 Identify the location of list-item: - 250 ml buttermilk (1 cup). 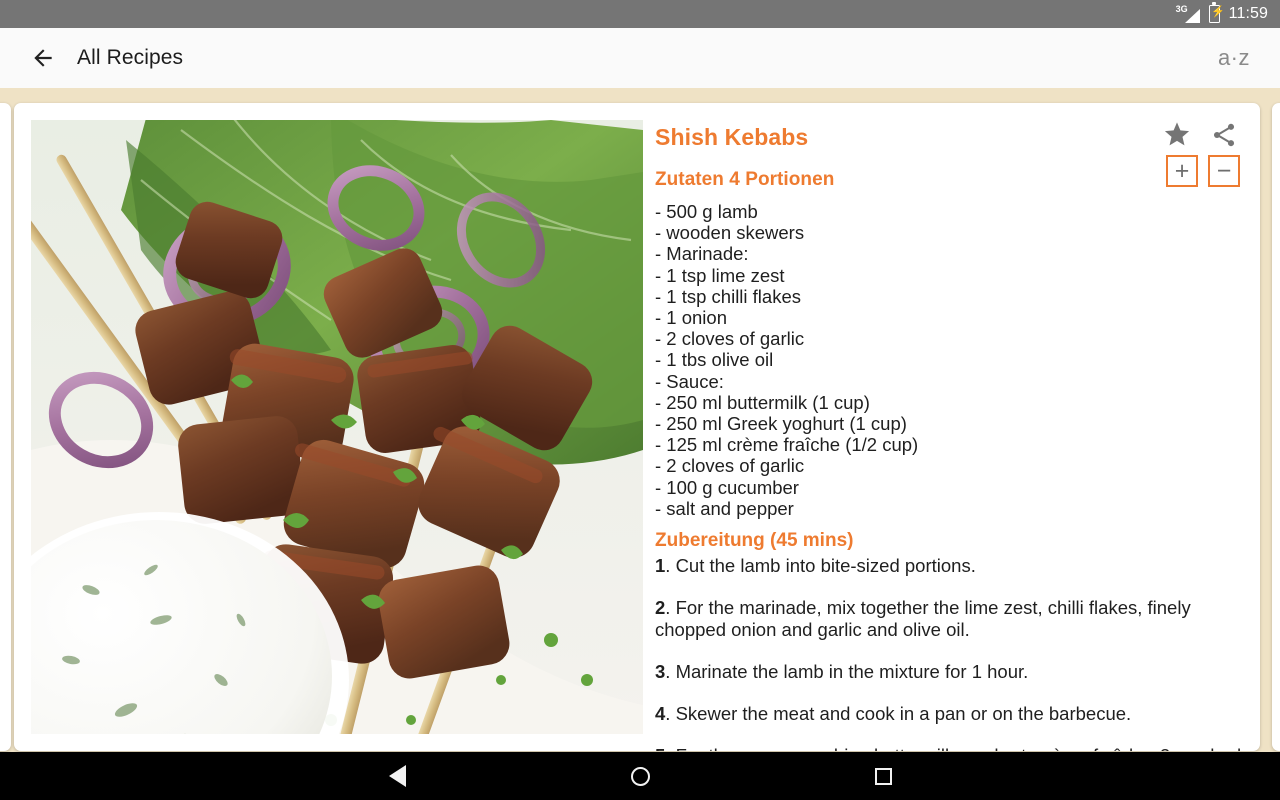
(762, 402).